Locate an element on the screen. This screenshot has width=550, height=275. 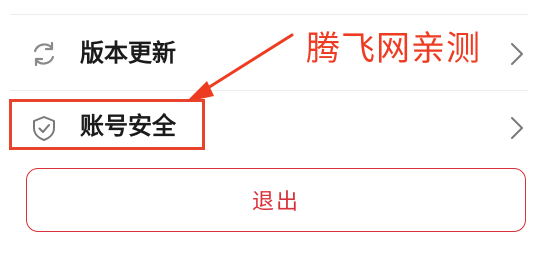
watermark-text: 腾飞网亲测 is located at coordinates (393, 49).